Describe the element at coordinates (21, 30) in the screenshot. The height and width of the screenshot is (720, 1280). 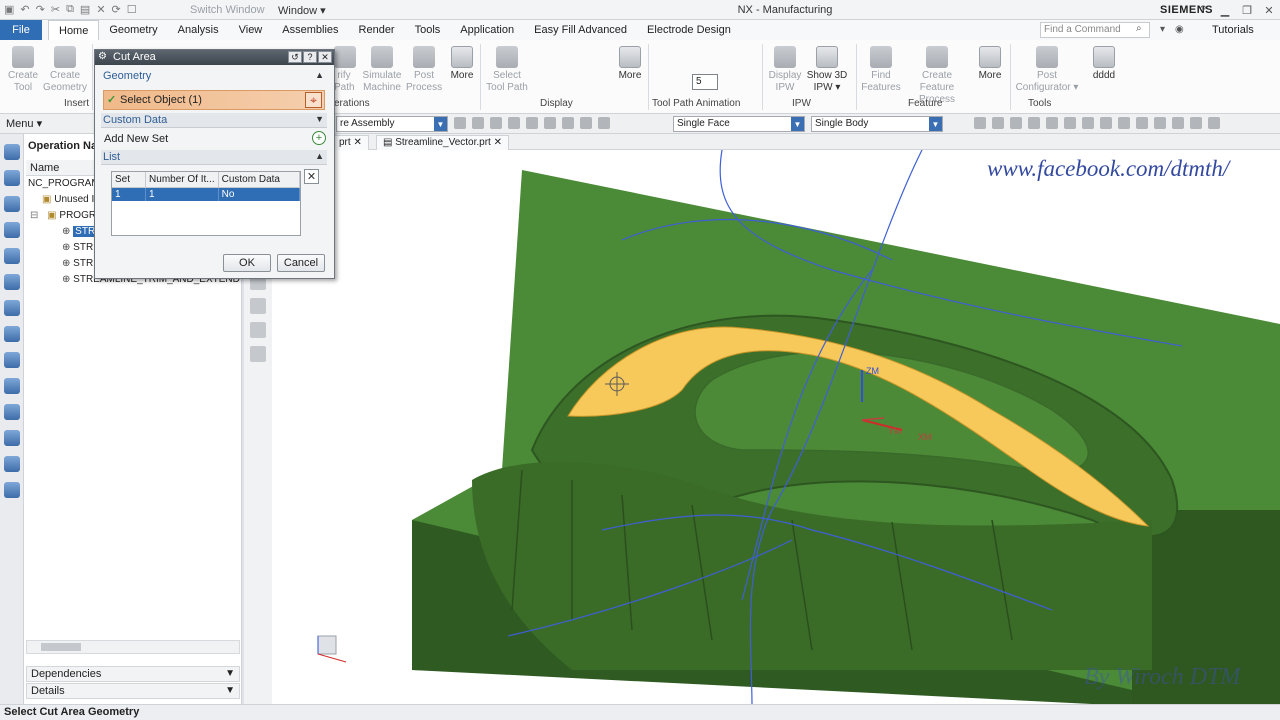
I see `file-menu: File` at that location.